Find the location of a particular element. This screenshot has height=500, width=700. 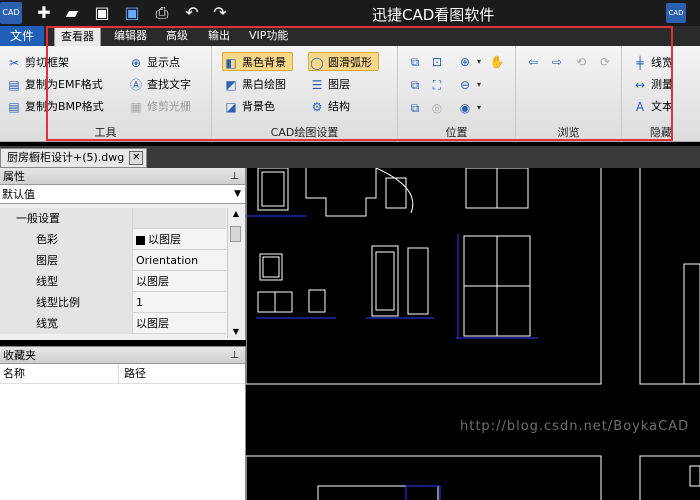

tab-advanced: 高级 is located at coordinates (177, 36).